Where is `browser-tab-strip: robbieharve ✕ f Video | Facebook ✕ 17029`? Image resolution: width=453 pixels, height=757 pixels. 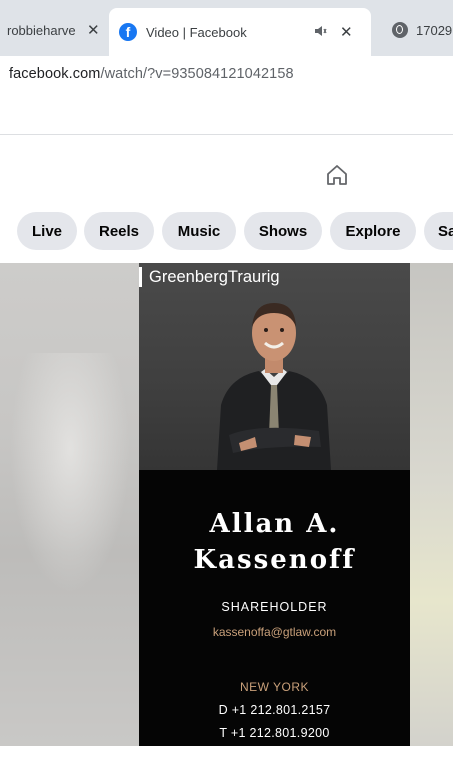
browser-tab-strip: robbieharve ✕ f Video | Facebook ✕ 17029 is located at coordinates (226, 28).